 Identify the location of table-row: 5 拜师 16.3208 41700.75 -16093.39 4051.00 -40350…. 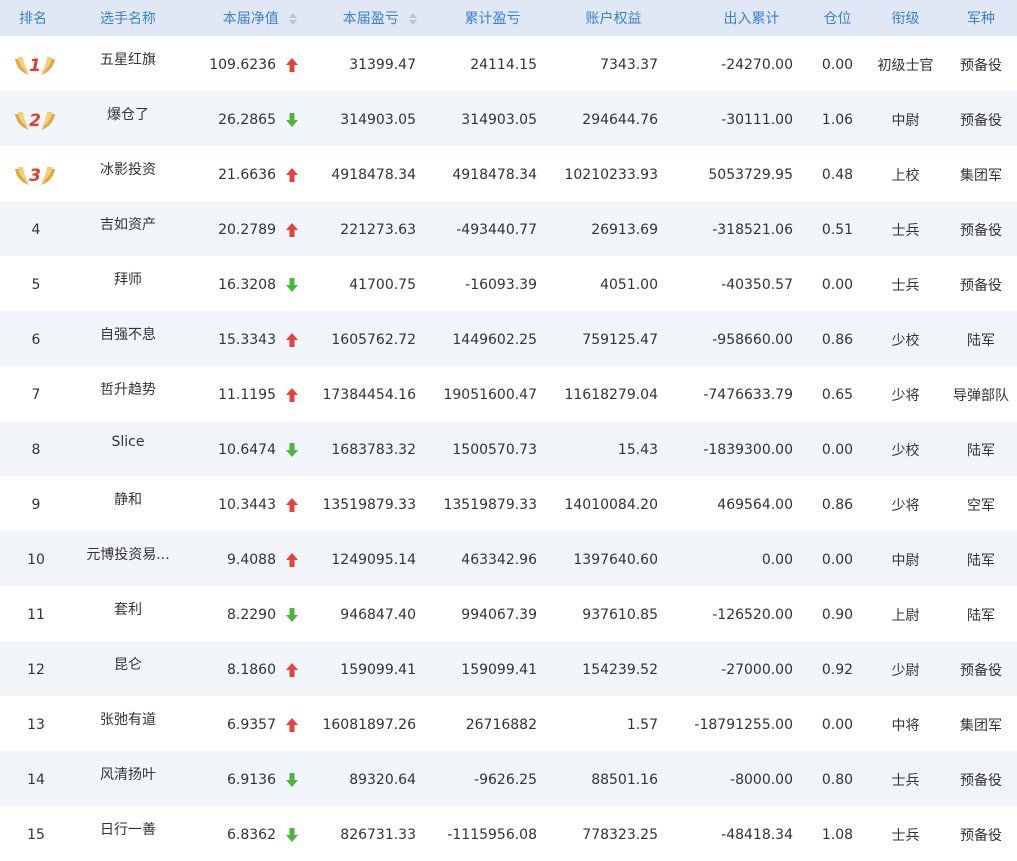
(508, 283).